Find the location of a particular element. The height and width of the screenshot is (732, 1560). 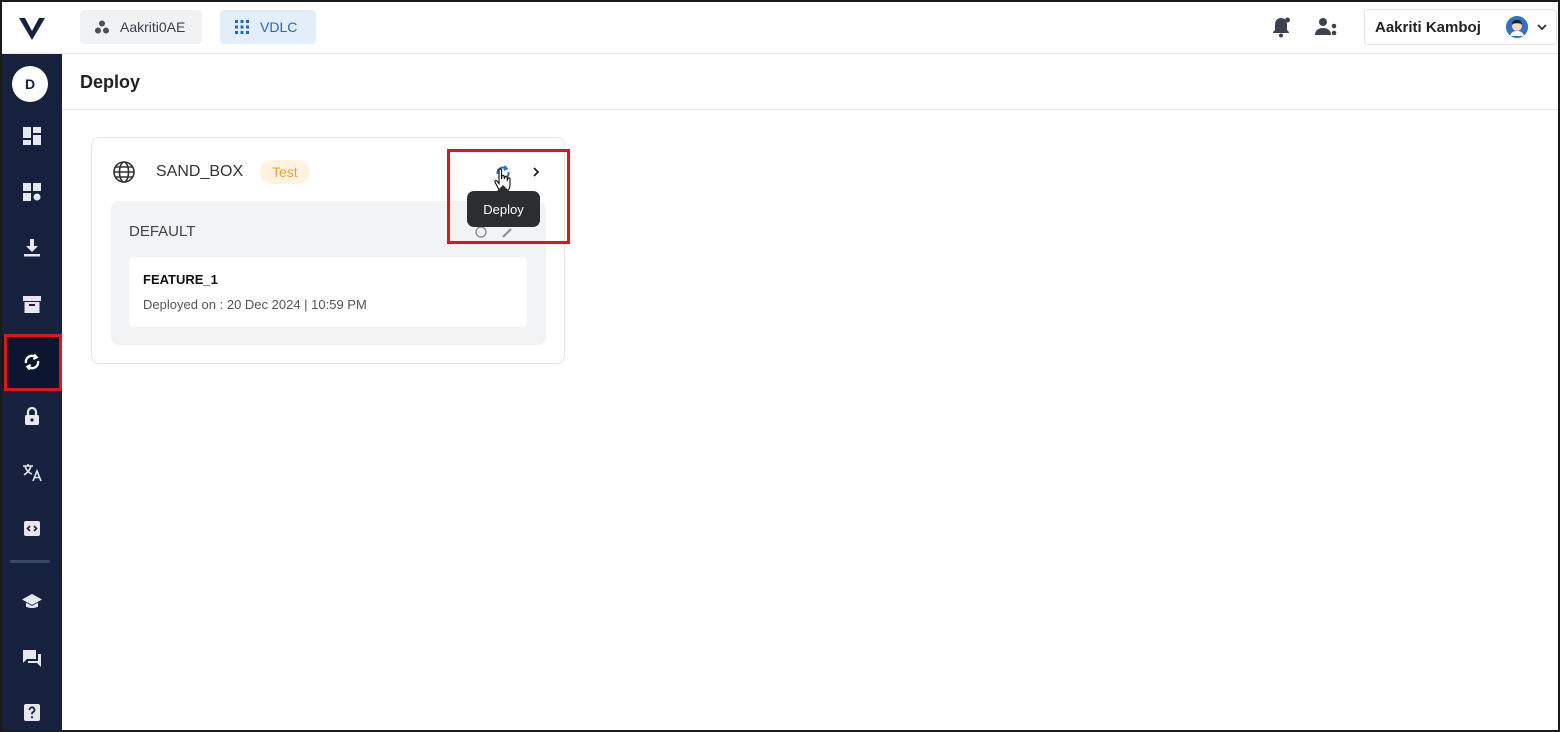

sidebar-item-dashboard is located at coordinates (32, 136).